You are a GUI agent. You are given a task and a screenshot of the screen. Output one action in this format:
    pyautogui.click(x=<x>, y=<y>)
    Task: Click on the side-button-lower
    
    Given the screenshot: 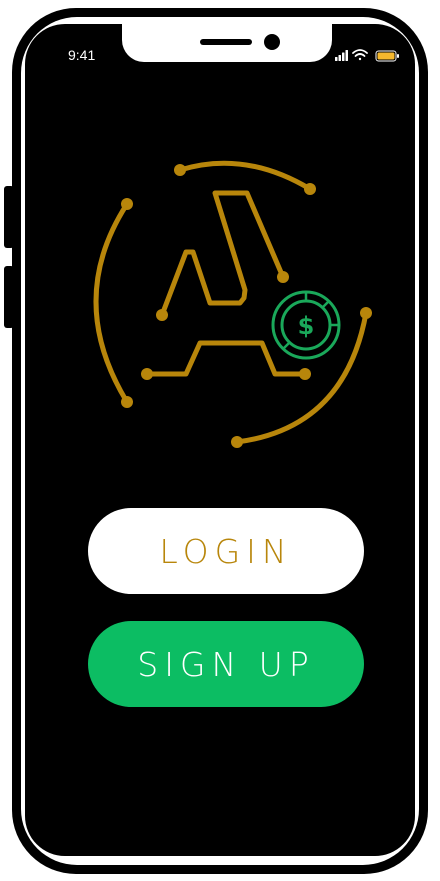 What is the action you would take?
    pyautogui.click(x=9, y=297)
    